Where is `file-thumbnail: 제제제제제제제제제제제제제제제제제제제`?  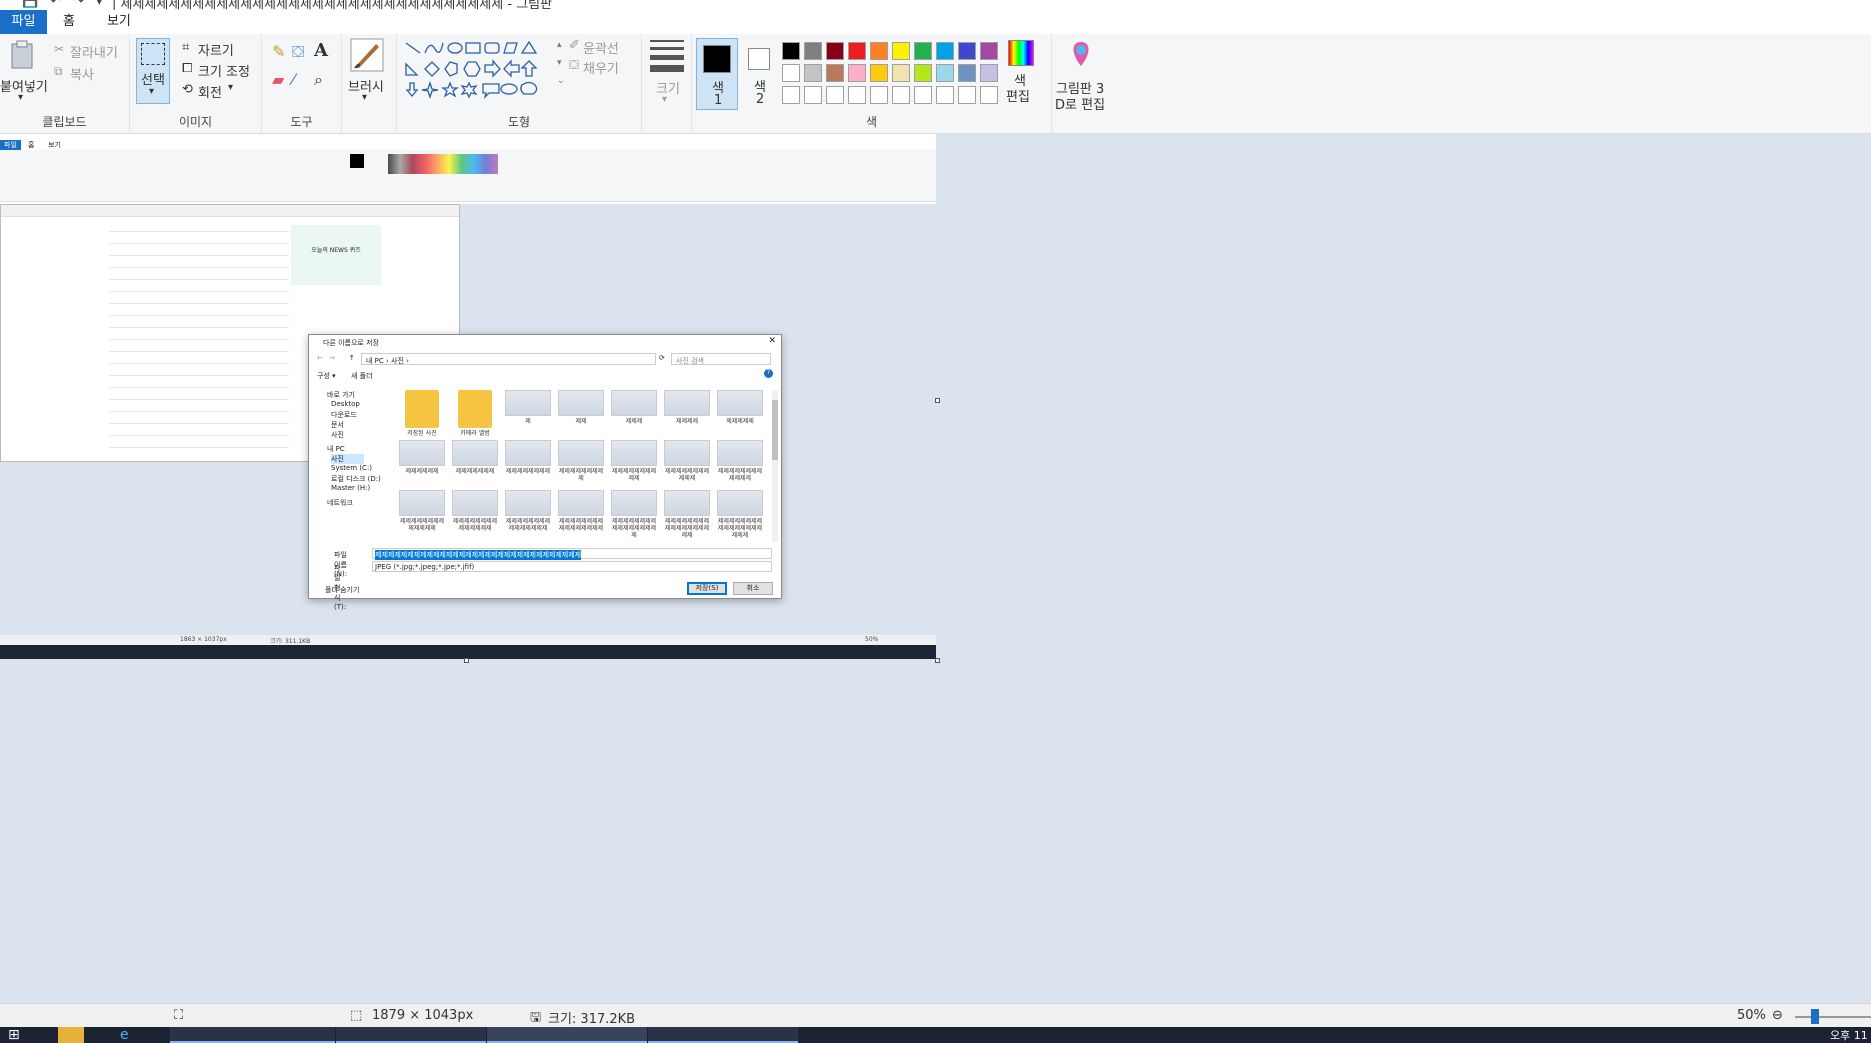
file-thumbnail: 제제제제제제제제제제제제제제제제제제제 is located at coordinates (740, 514).